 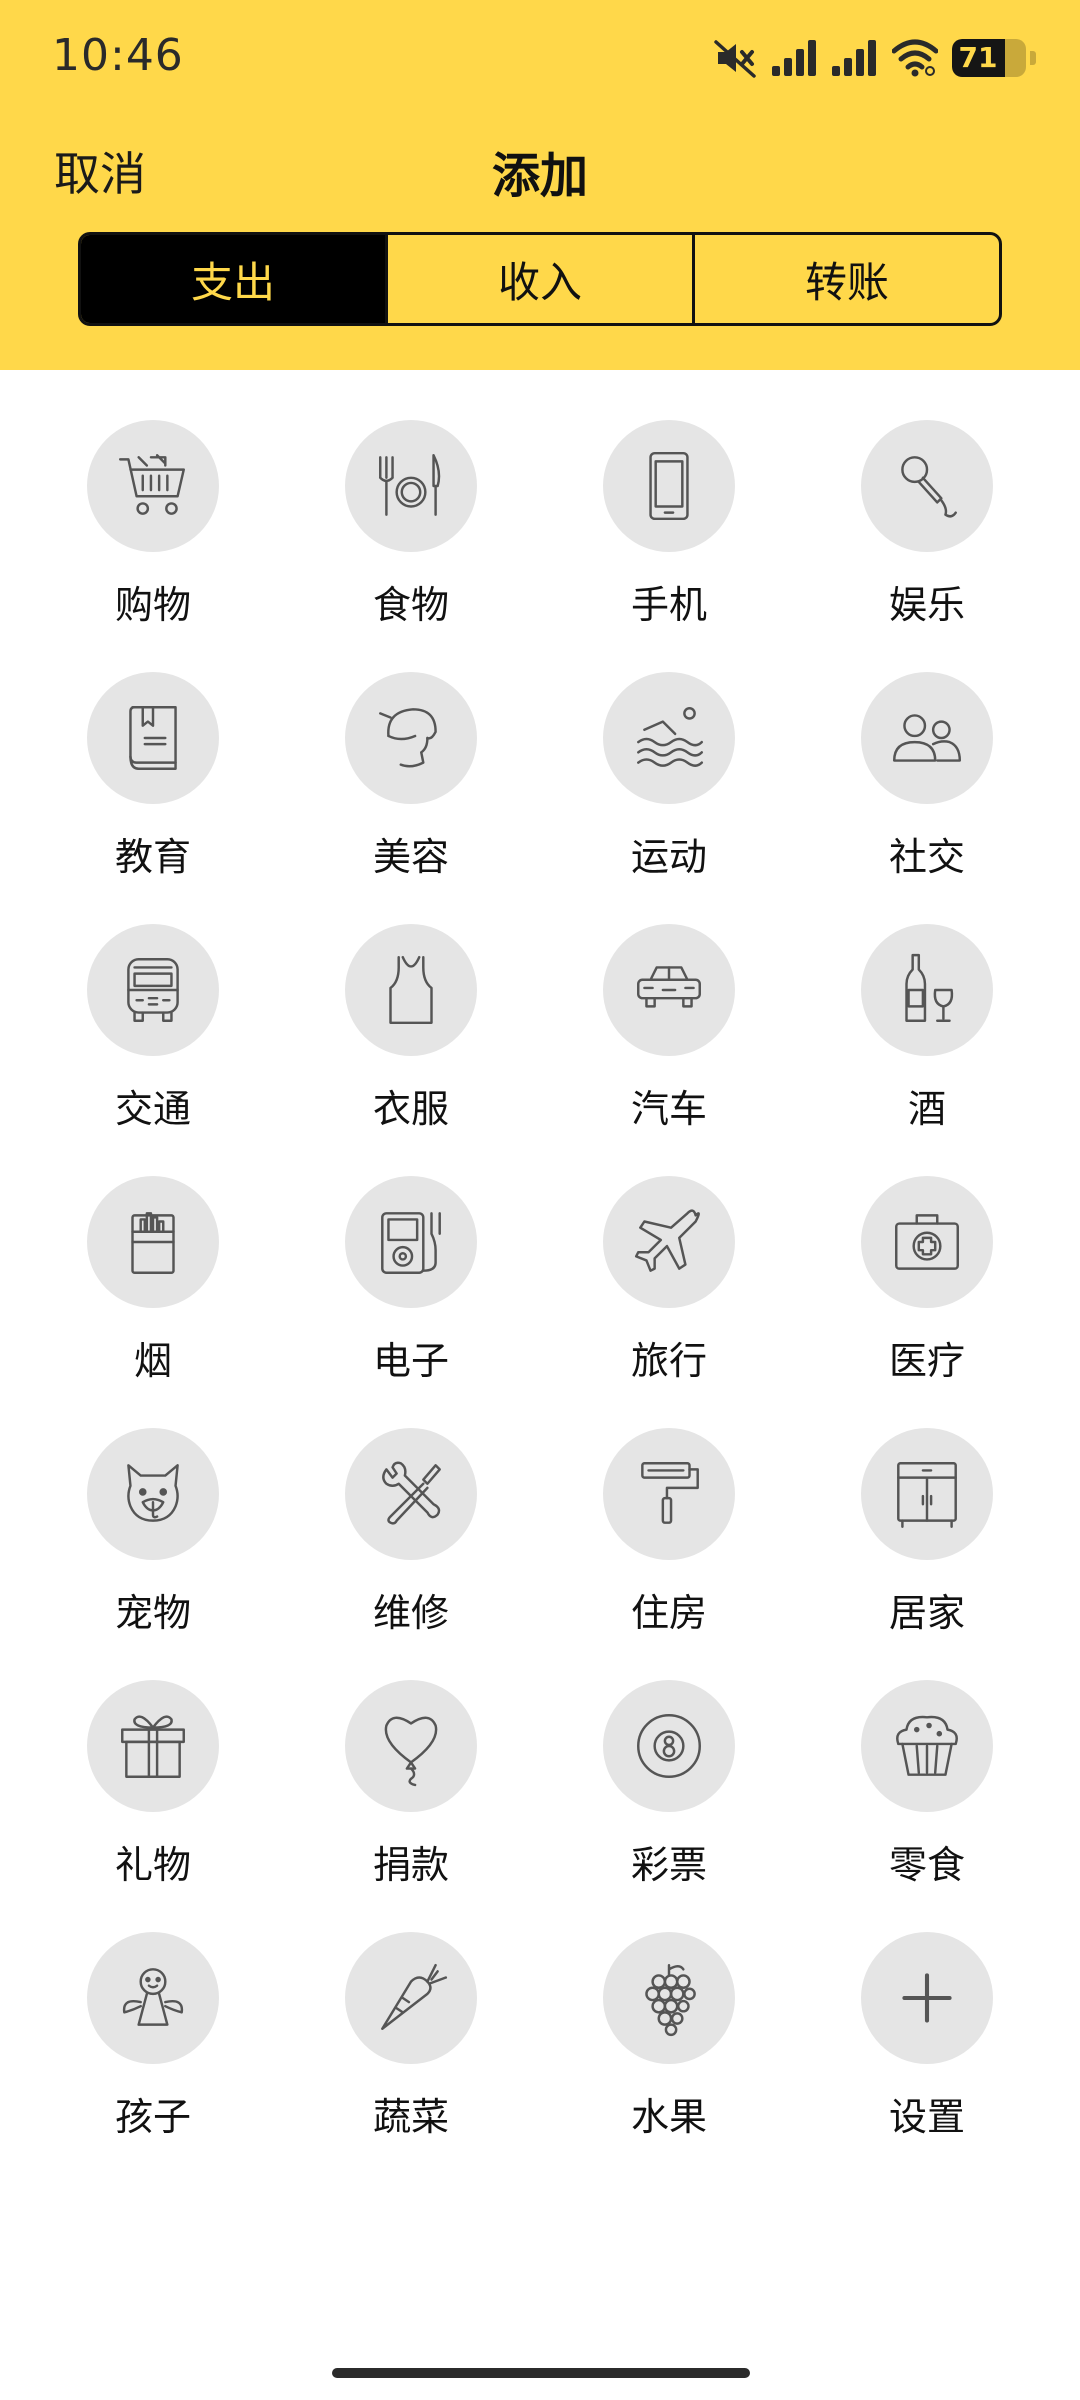 What do you see at coordinates (153, 1050) in the screenshot?
I see `category-transport: 交通` at bounding box center [153, 1050].